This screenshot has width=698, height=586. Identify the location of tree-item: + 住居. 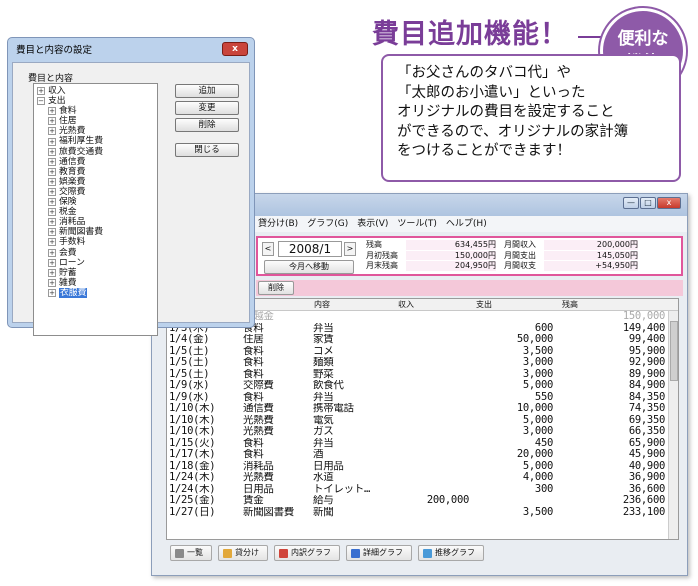
(95, 121).